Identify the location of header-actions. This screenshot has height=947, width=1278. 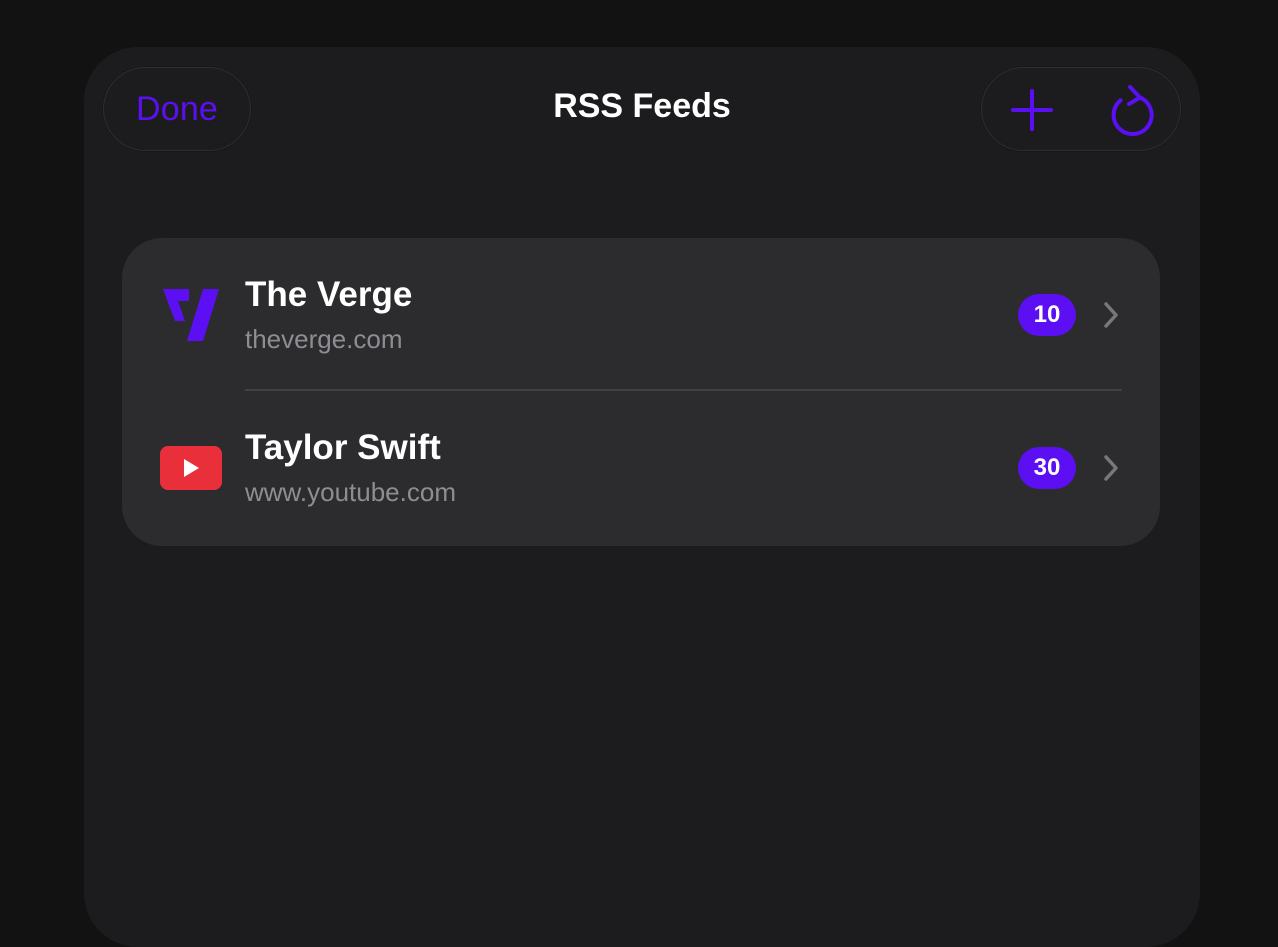
(1081, 109).